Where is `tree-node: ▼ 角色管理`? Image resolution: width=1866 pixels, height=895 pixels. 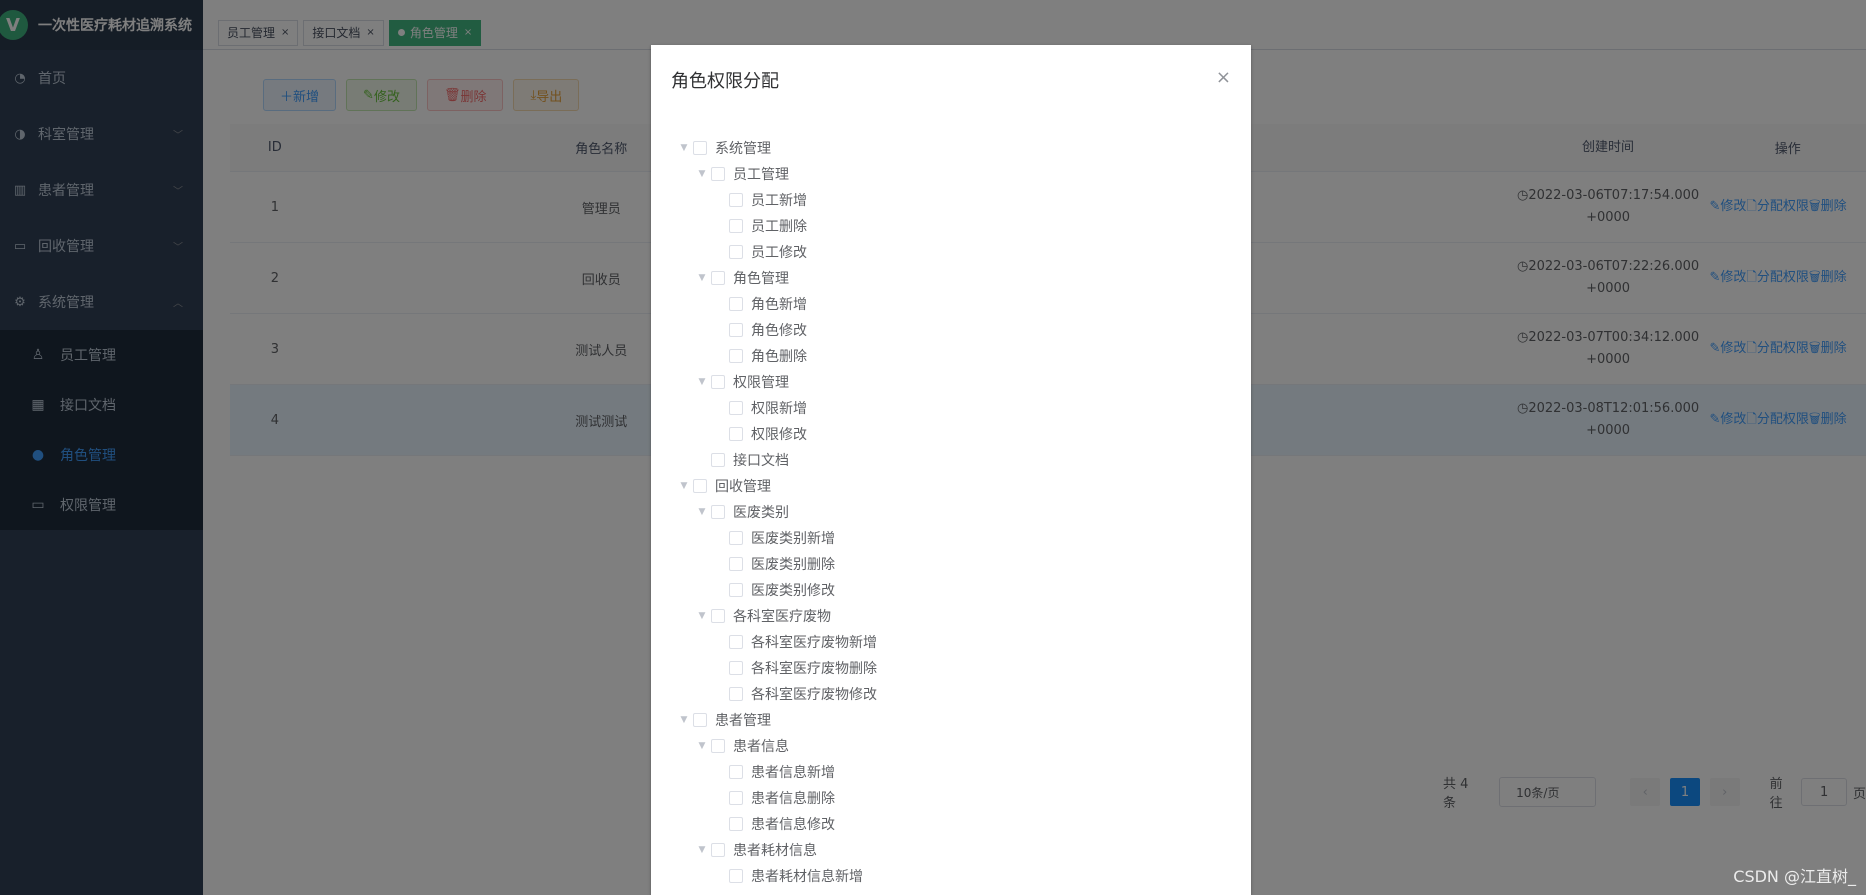 tree-node: ▼ 角色管理 is located at coordinates (953, 278).